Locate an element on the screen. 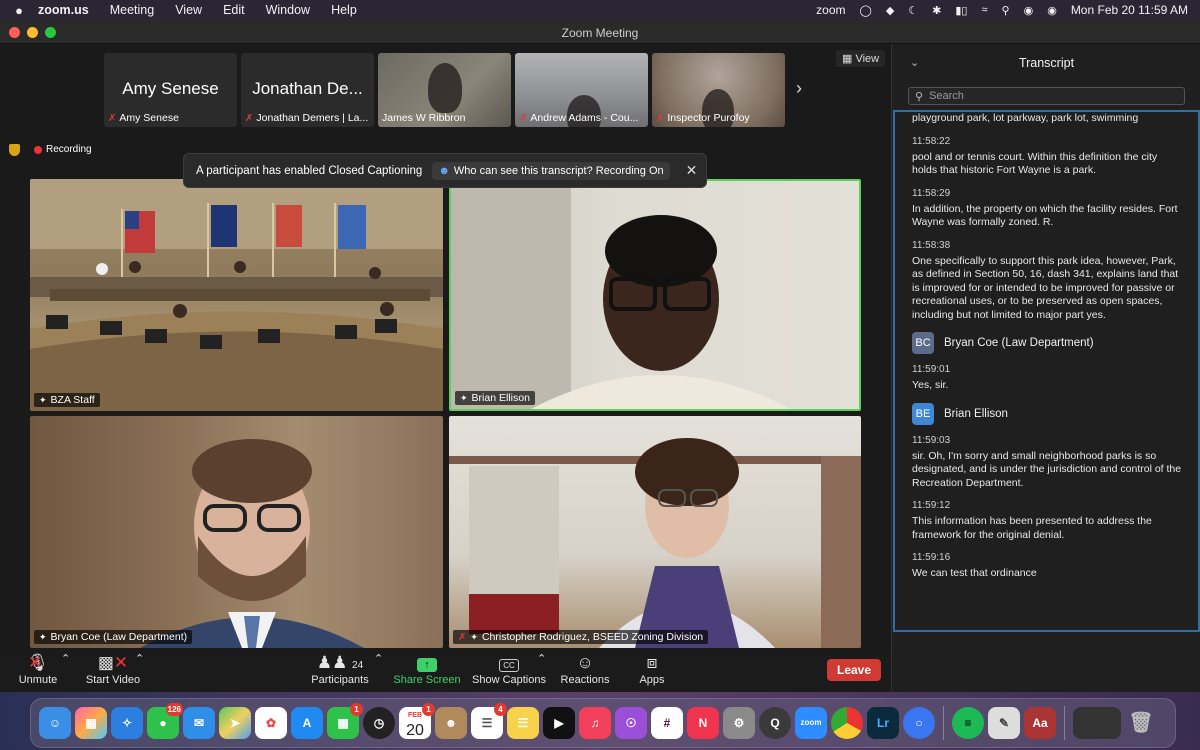  start-video-button: ▩✕ Start Video is located at coordinates (113, 669).